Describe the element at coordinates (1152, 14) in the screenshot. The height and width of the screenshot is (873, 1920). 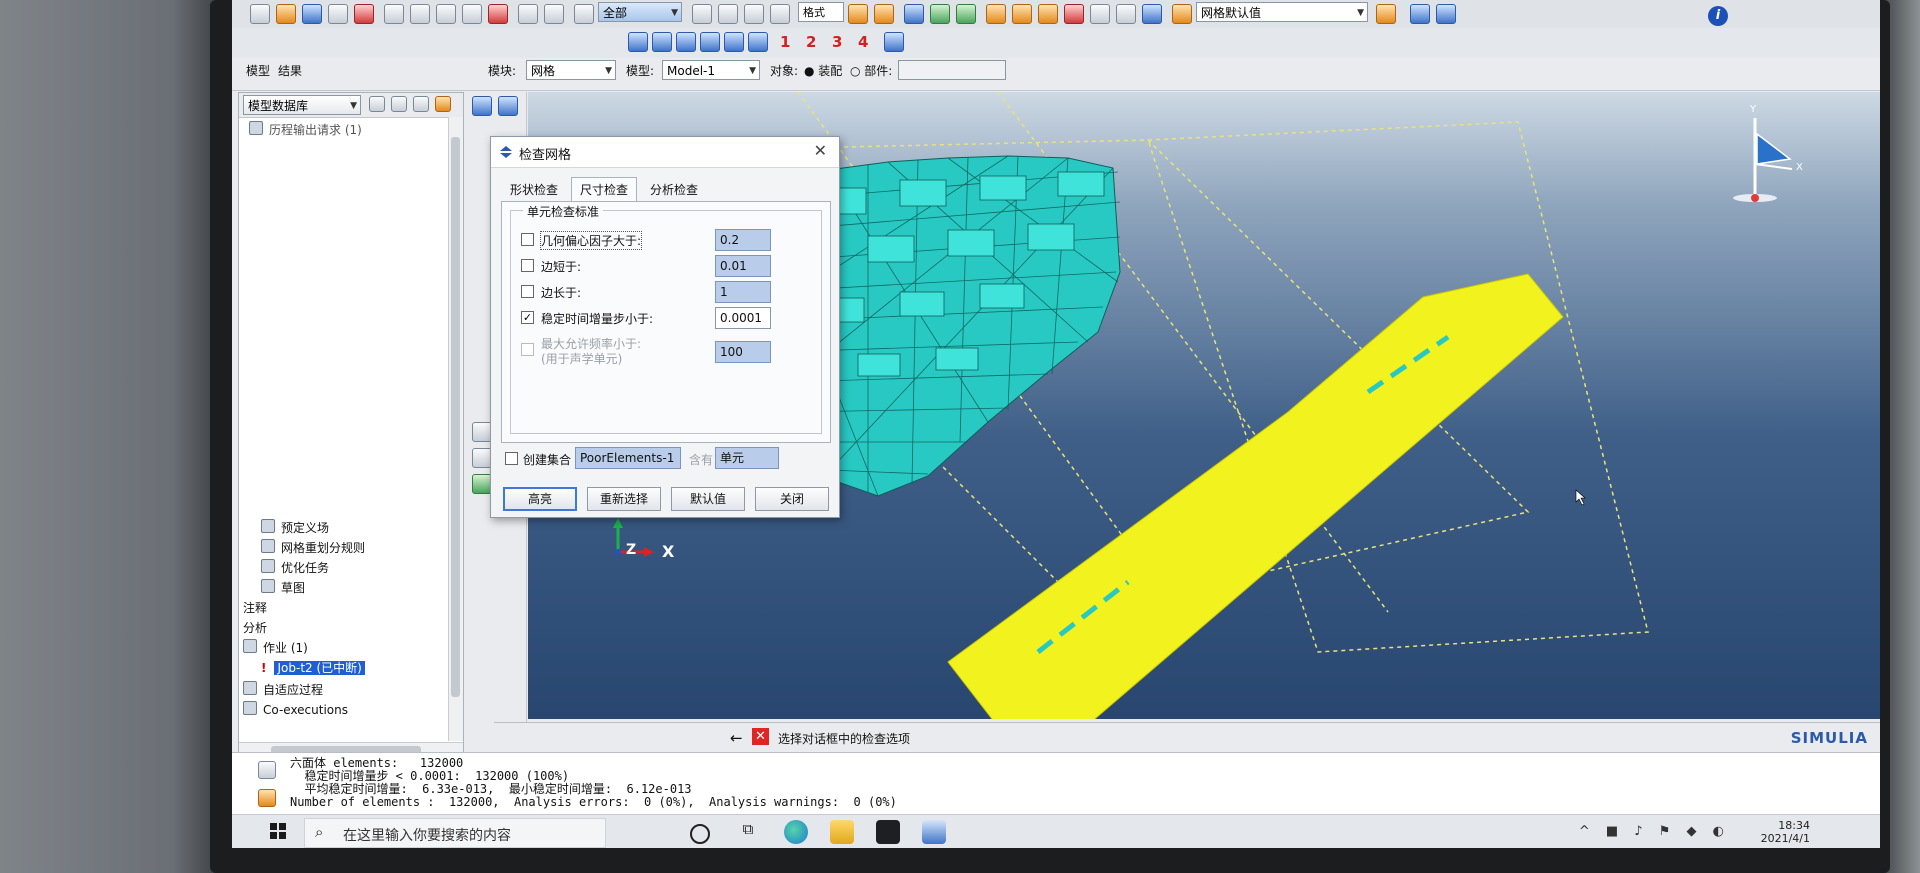
I see `table-icon` at that location.